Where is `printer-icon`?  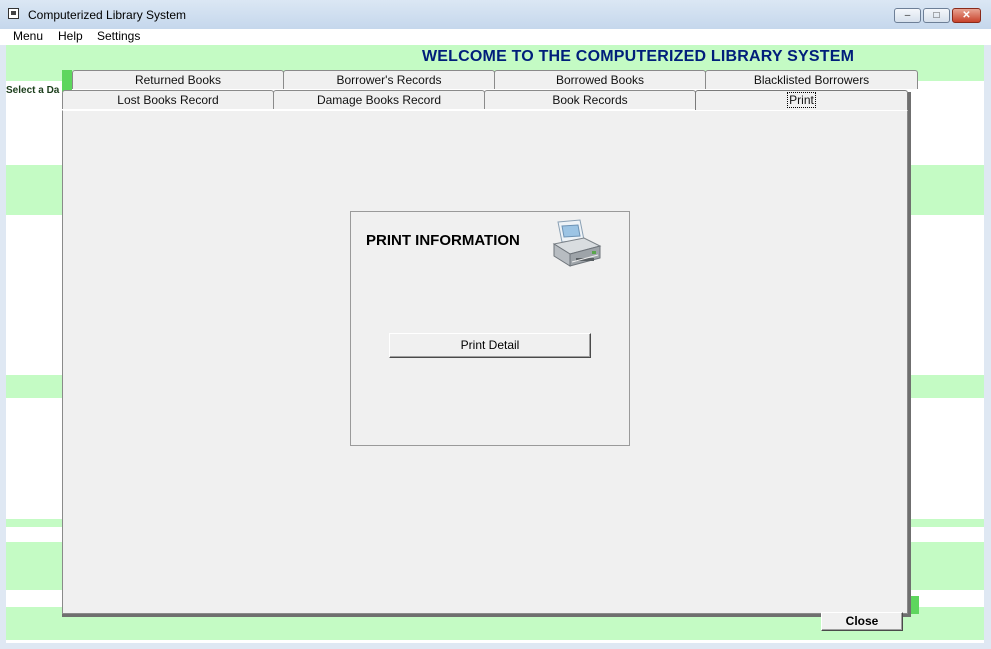
printer-icon is located at coordinates (577, 243).